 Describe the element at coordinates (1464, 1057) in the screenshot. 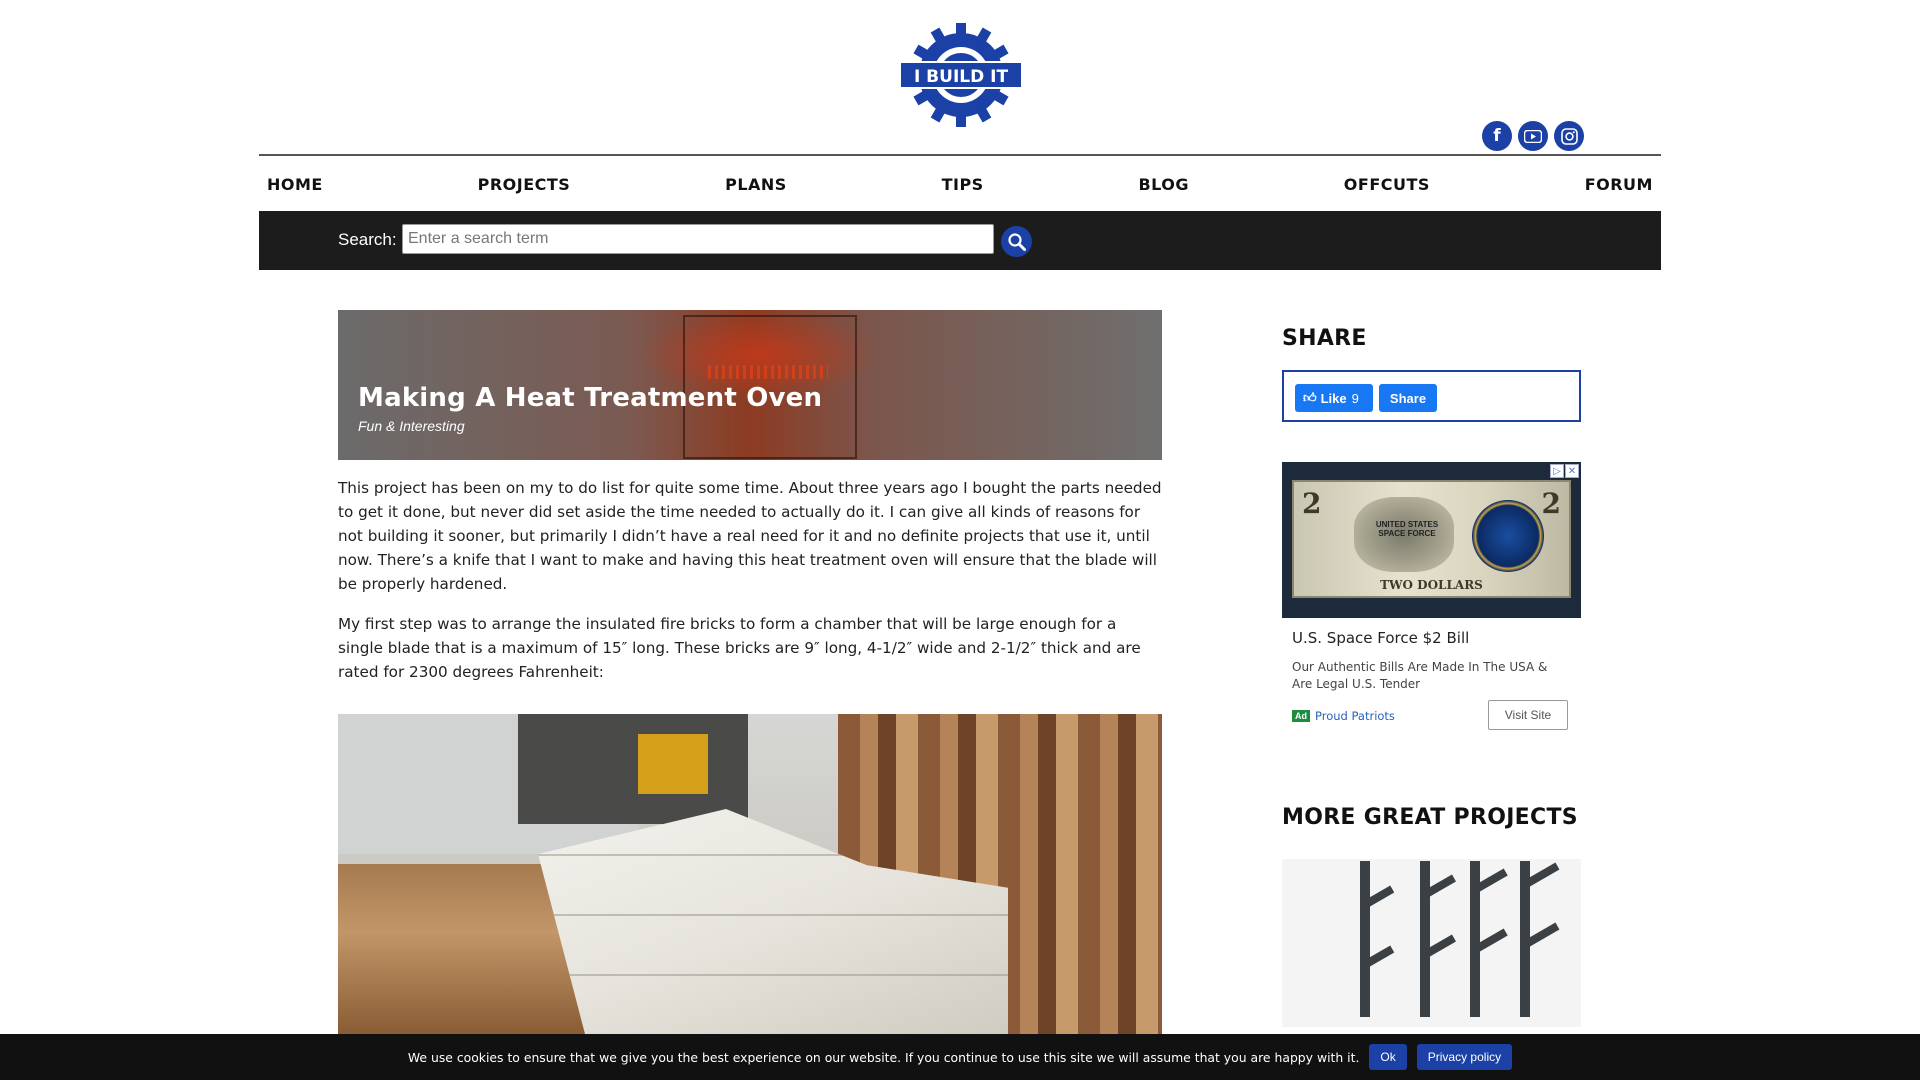

I see `privacy-policy-button: Privacy policy` at that location.